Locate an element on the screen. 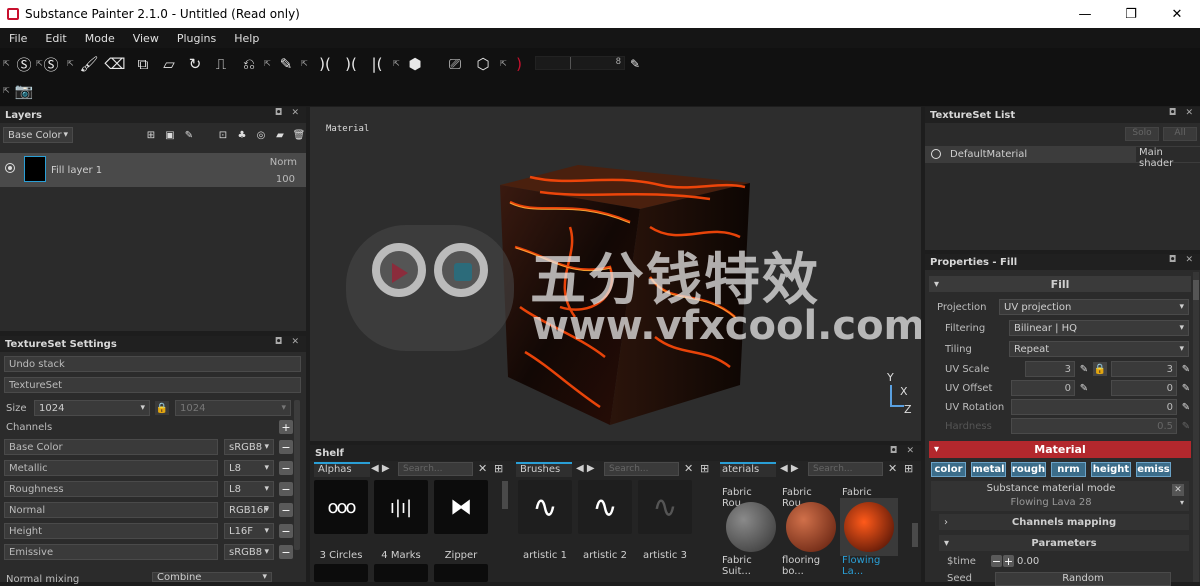 This screenshot has width=1200, height=586. settings-scrollbar is located at coordinates (297, 475).